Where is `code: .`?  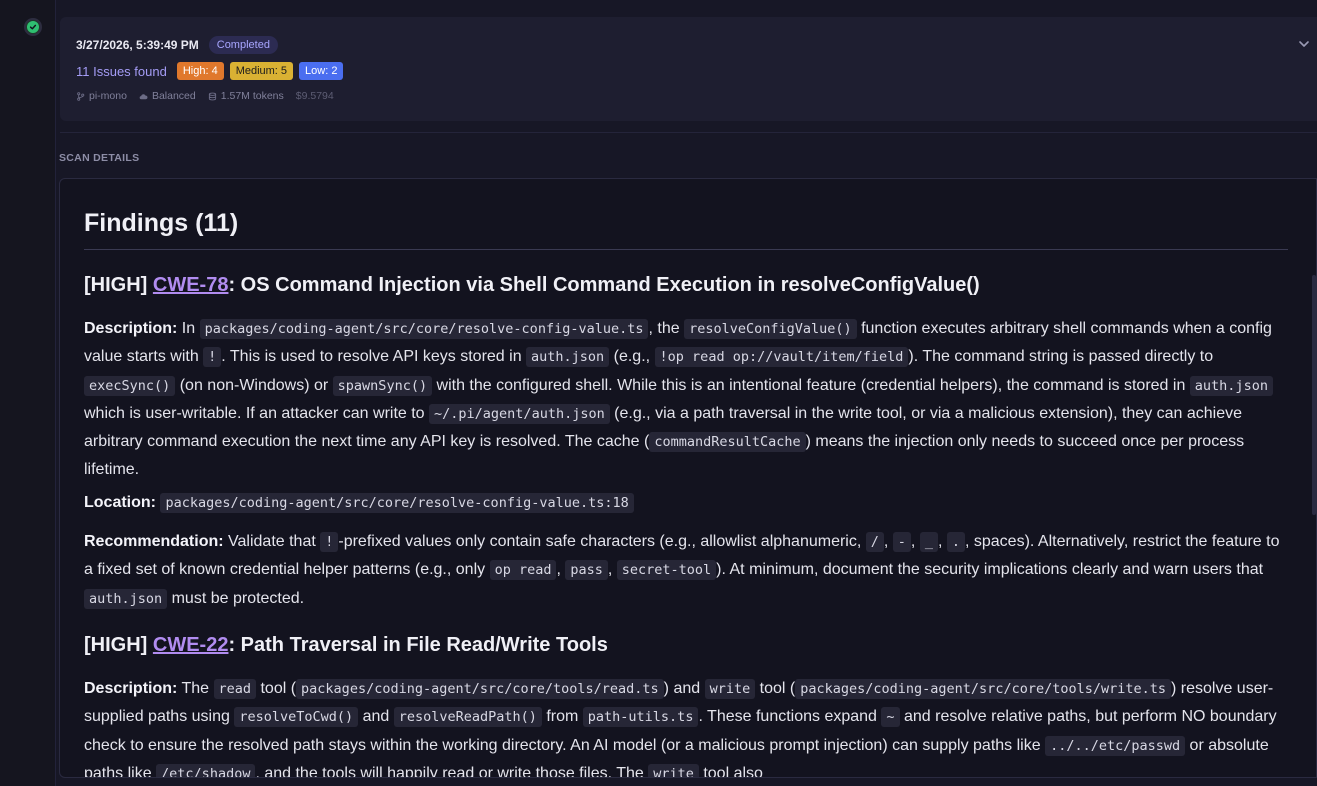 code: . is located at coordinates (955, 542).